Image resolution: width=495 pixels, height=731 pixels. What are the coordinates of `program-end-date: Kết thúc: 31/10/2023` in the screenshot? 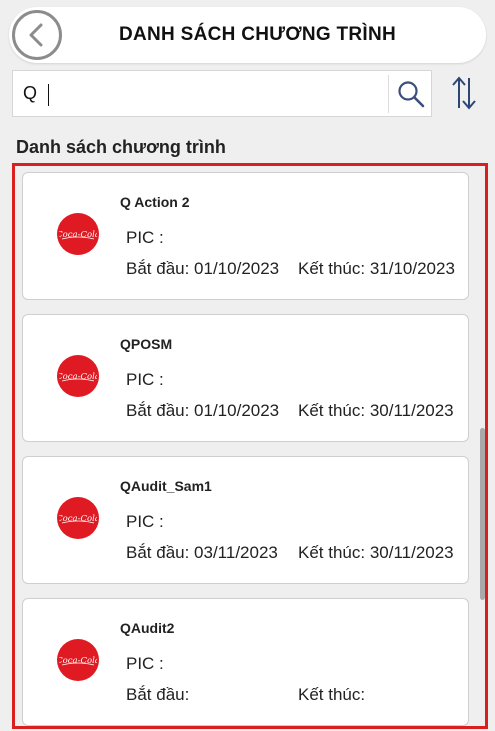 It's located at (376, 268).